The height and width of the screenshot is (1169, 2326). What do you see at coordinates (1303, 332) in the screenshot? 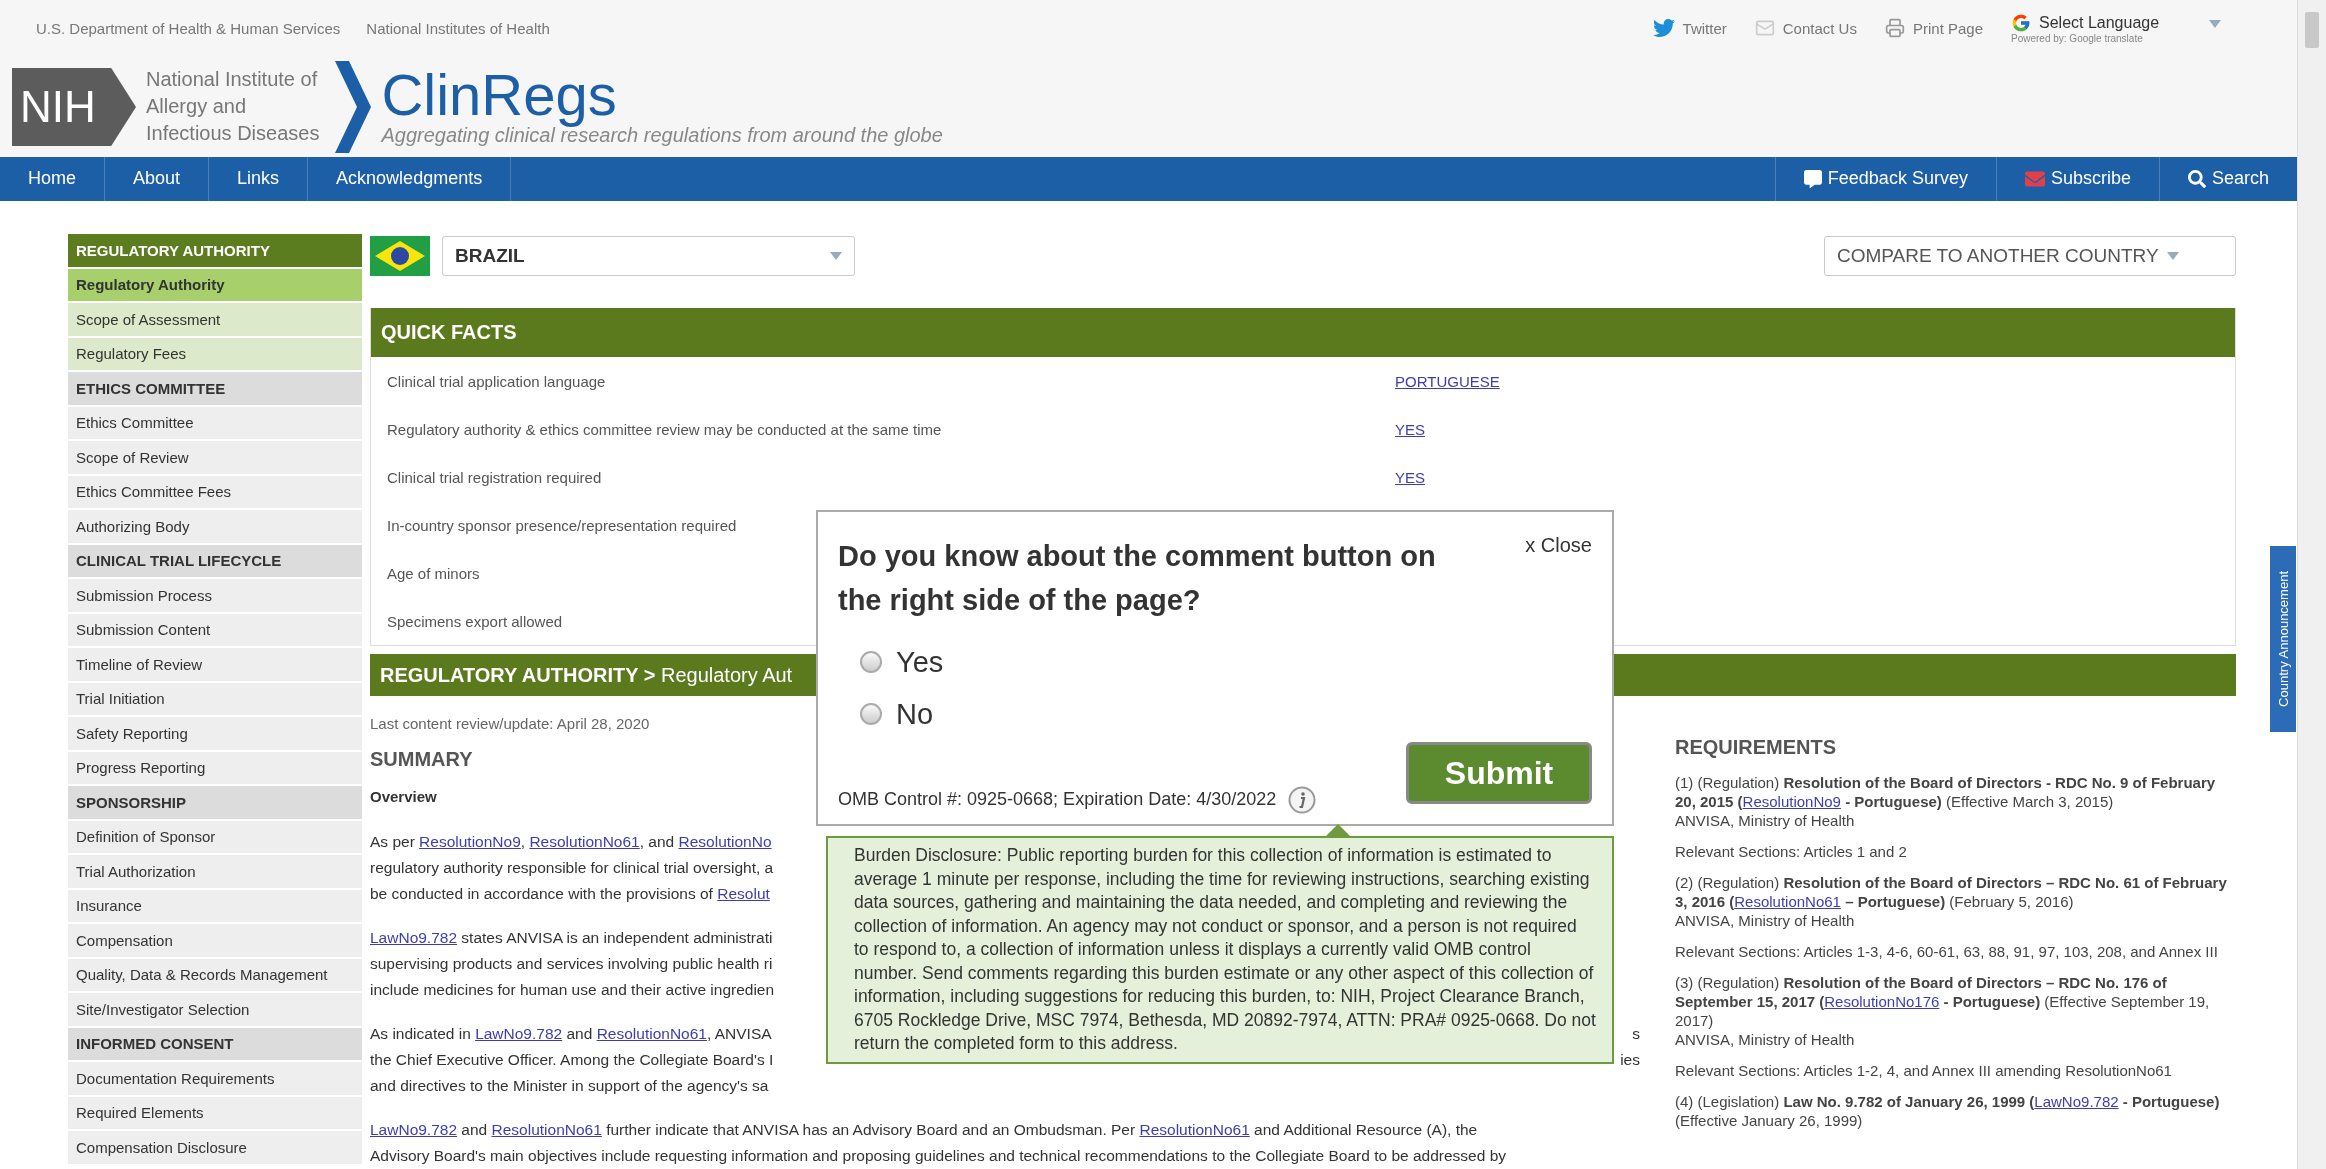
I see `section-heading: QUICK FACTS` at bounding box center [1303, 332].